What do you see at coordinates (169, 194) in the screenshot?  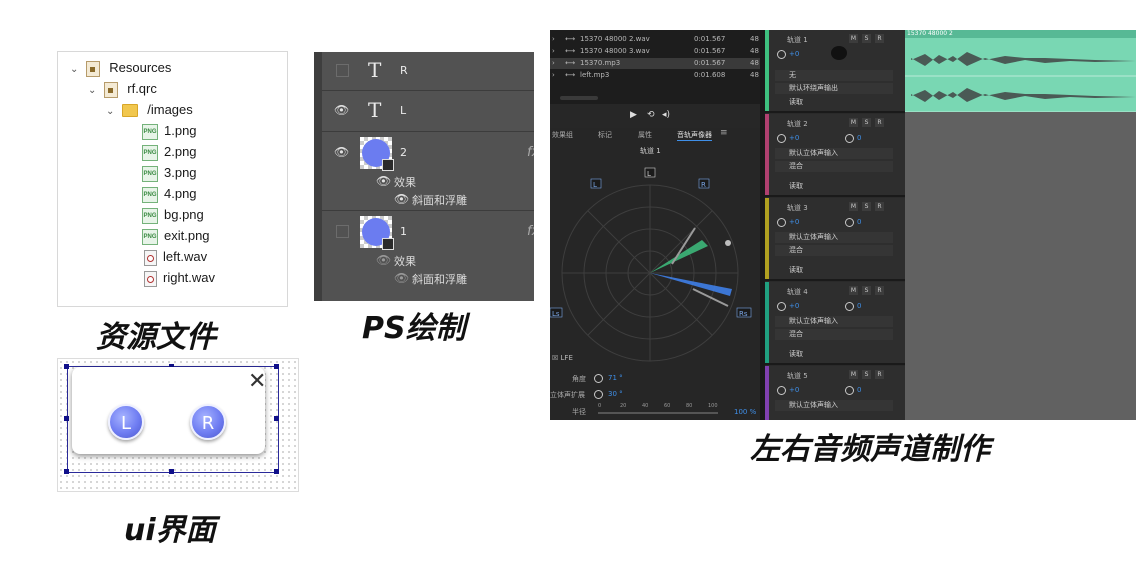 I see `tree-item-file: PNG 4.png` at bounding box center [169, 194].